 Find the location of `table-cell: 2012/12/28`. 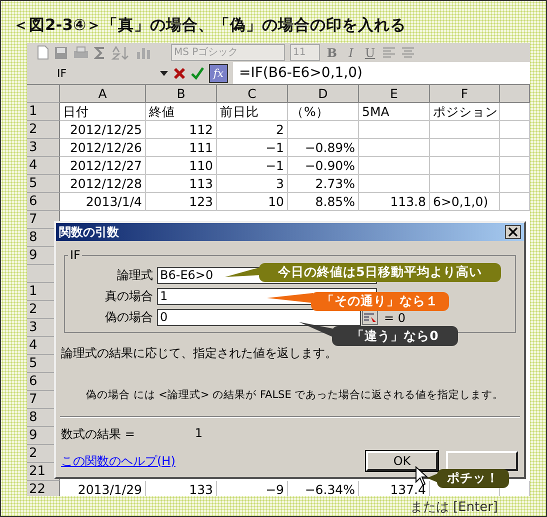

table-cell: 2012/12/28 is located at coordinates (103, 184).